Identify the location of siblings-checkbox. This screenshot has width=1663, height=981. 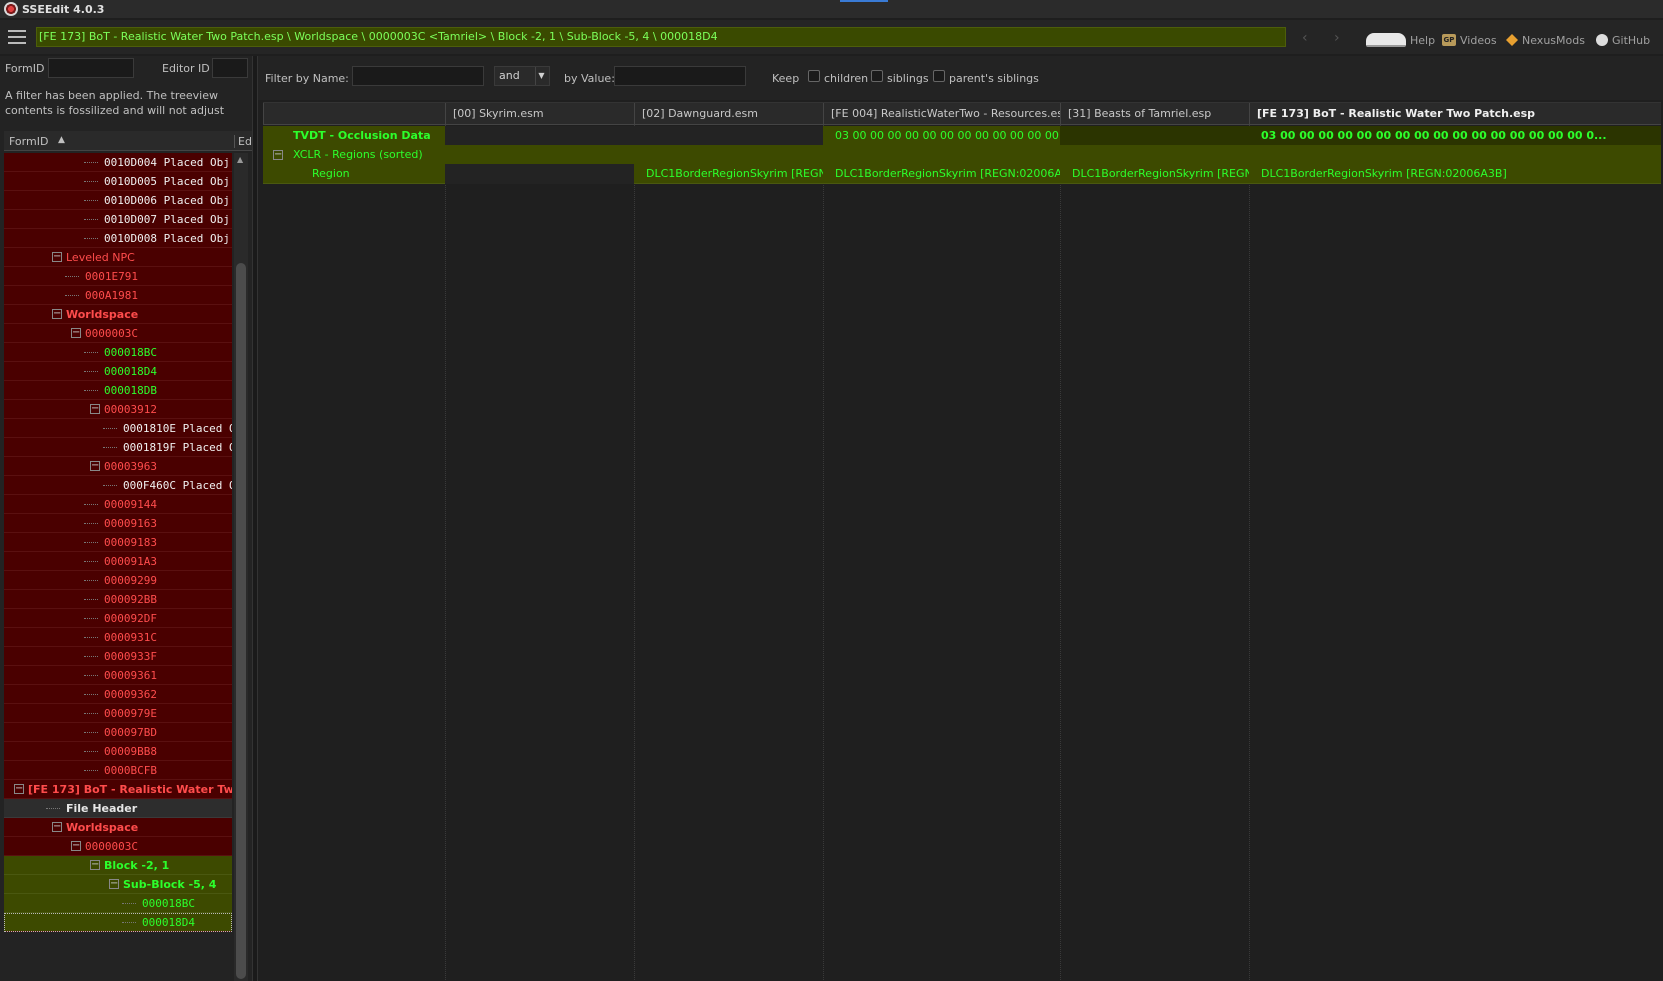
(877, 76).